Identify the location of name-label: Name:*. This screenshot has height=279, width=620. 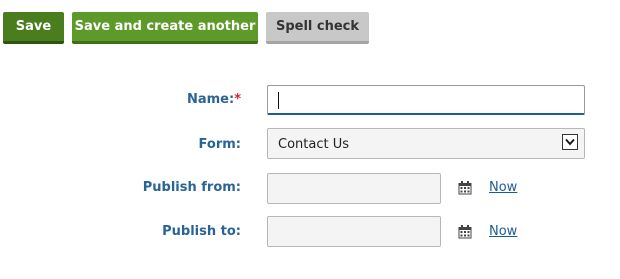
(166, 99).